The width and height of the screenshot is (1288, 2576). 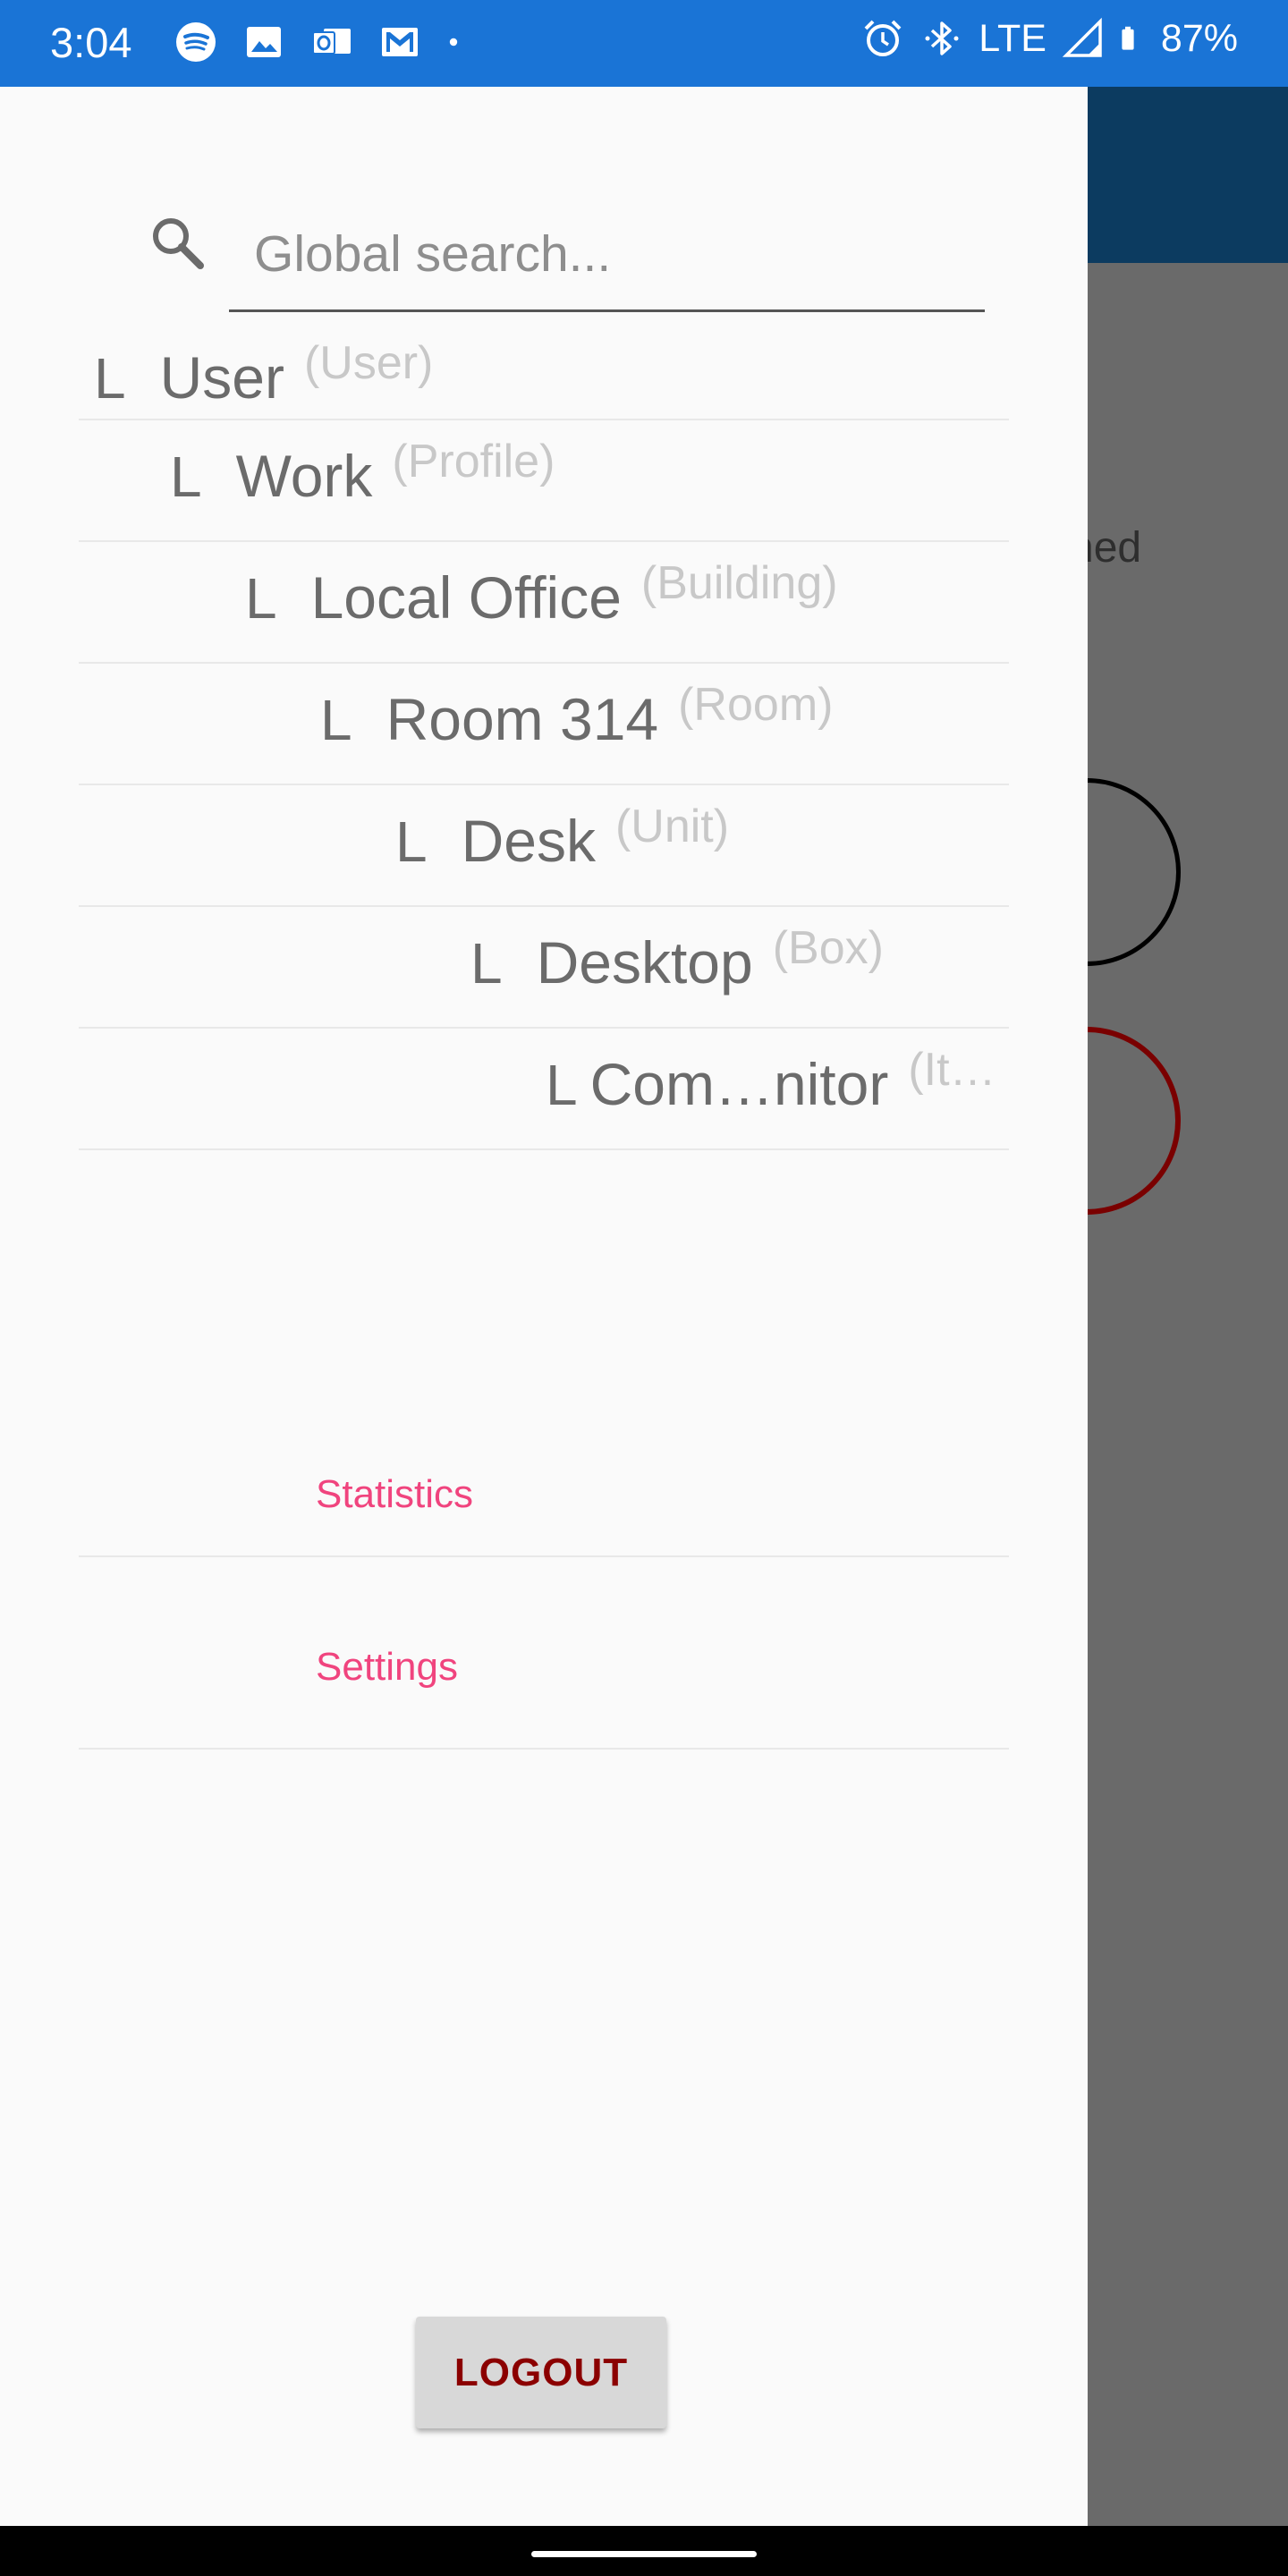 I want to click on status-time: 3:04, so click(x=91, y=42).